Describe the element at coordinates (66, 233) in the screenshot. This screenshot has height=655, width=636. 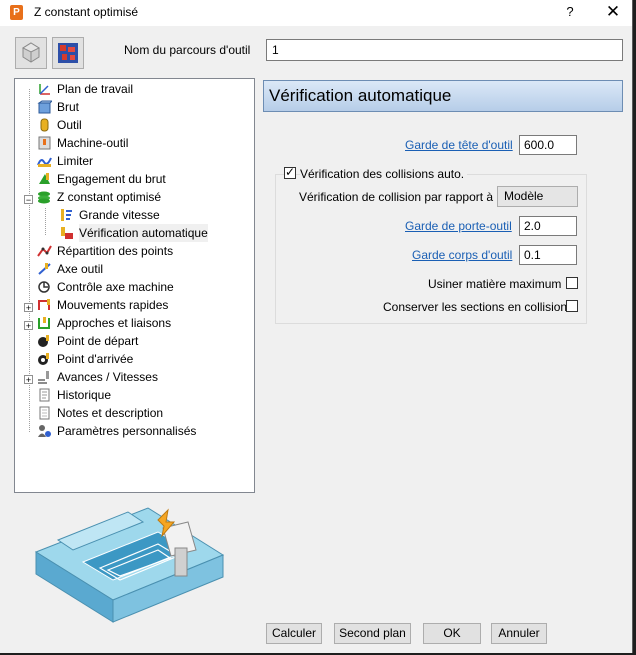
I see `automatic-verification-icon` at that location.